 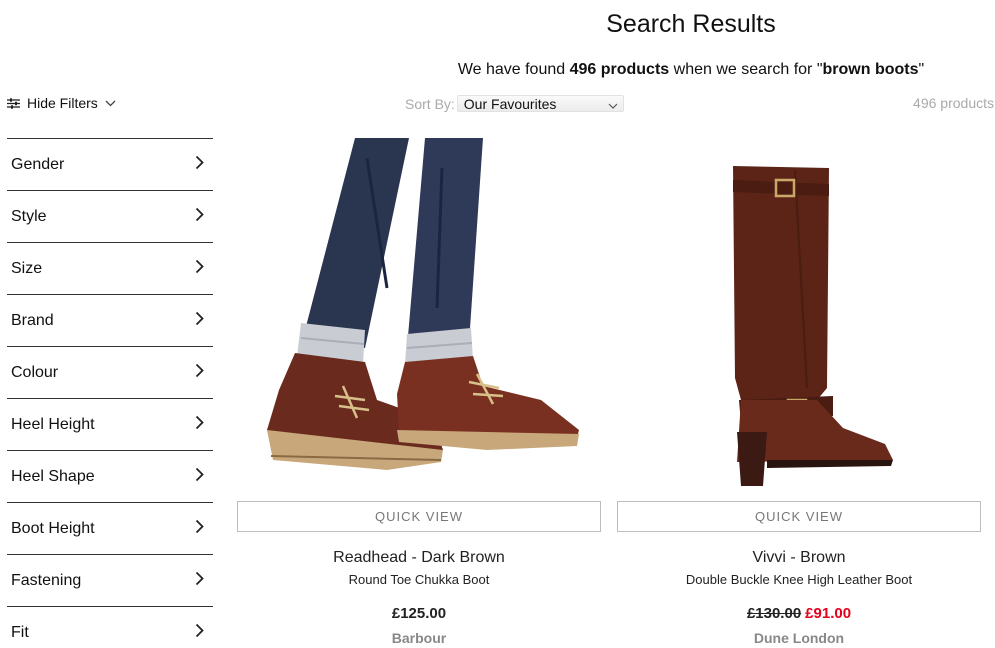 I want to click on filter-label: Gender, so click(x=38, y=164).